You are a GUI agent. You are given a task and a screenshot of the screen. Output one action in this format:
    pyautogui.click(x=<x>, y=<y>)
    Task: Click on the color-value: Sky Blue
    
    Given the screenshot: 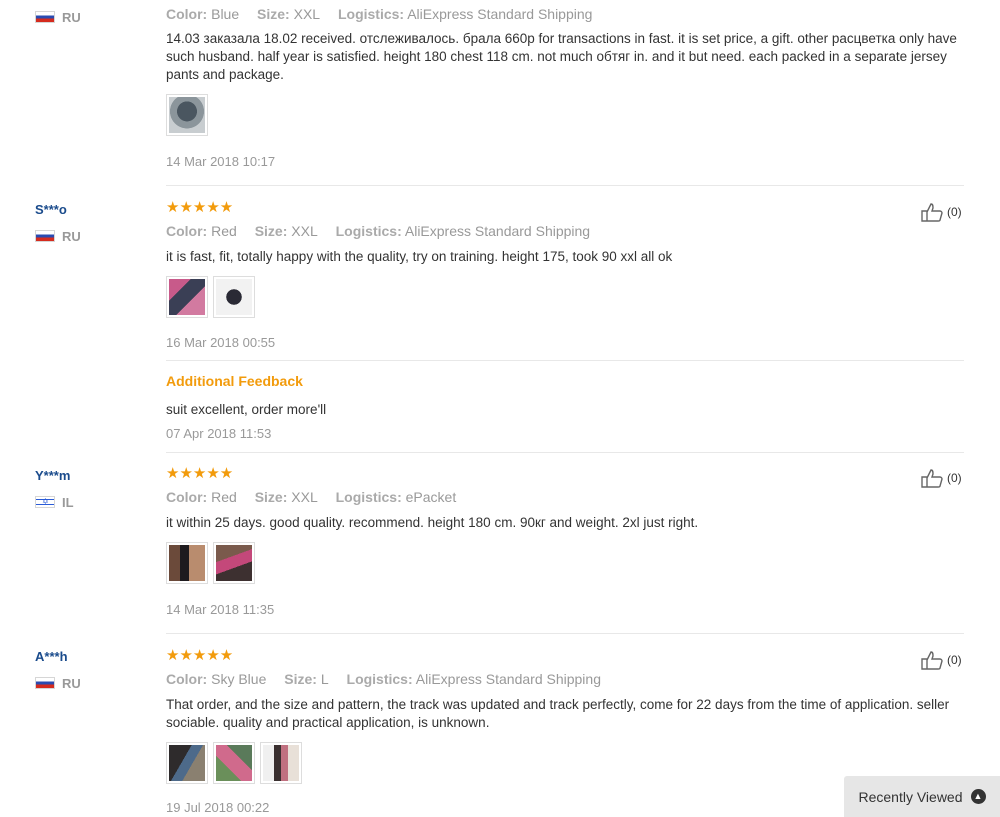 What is the action you would take?
    pyautogui.click(x=239, y=679)
    